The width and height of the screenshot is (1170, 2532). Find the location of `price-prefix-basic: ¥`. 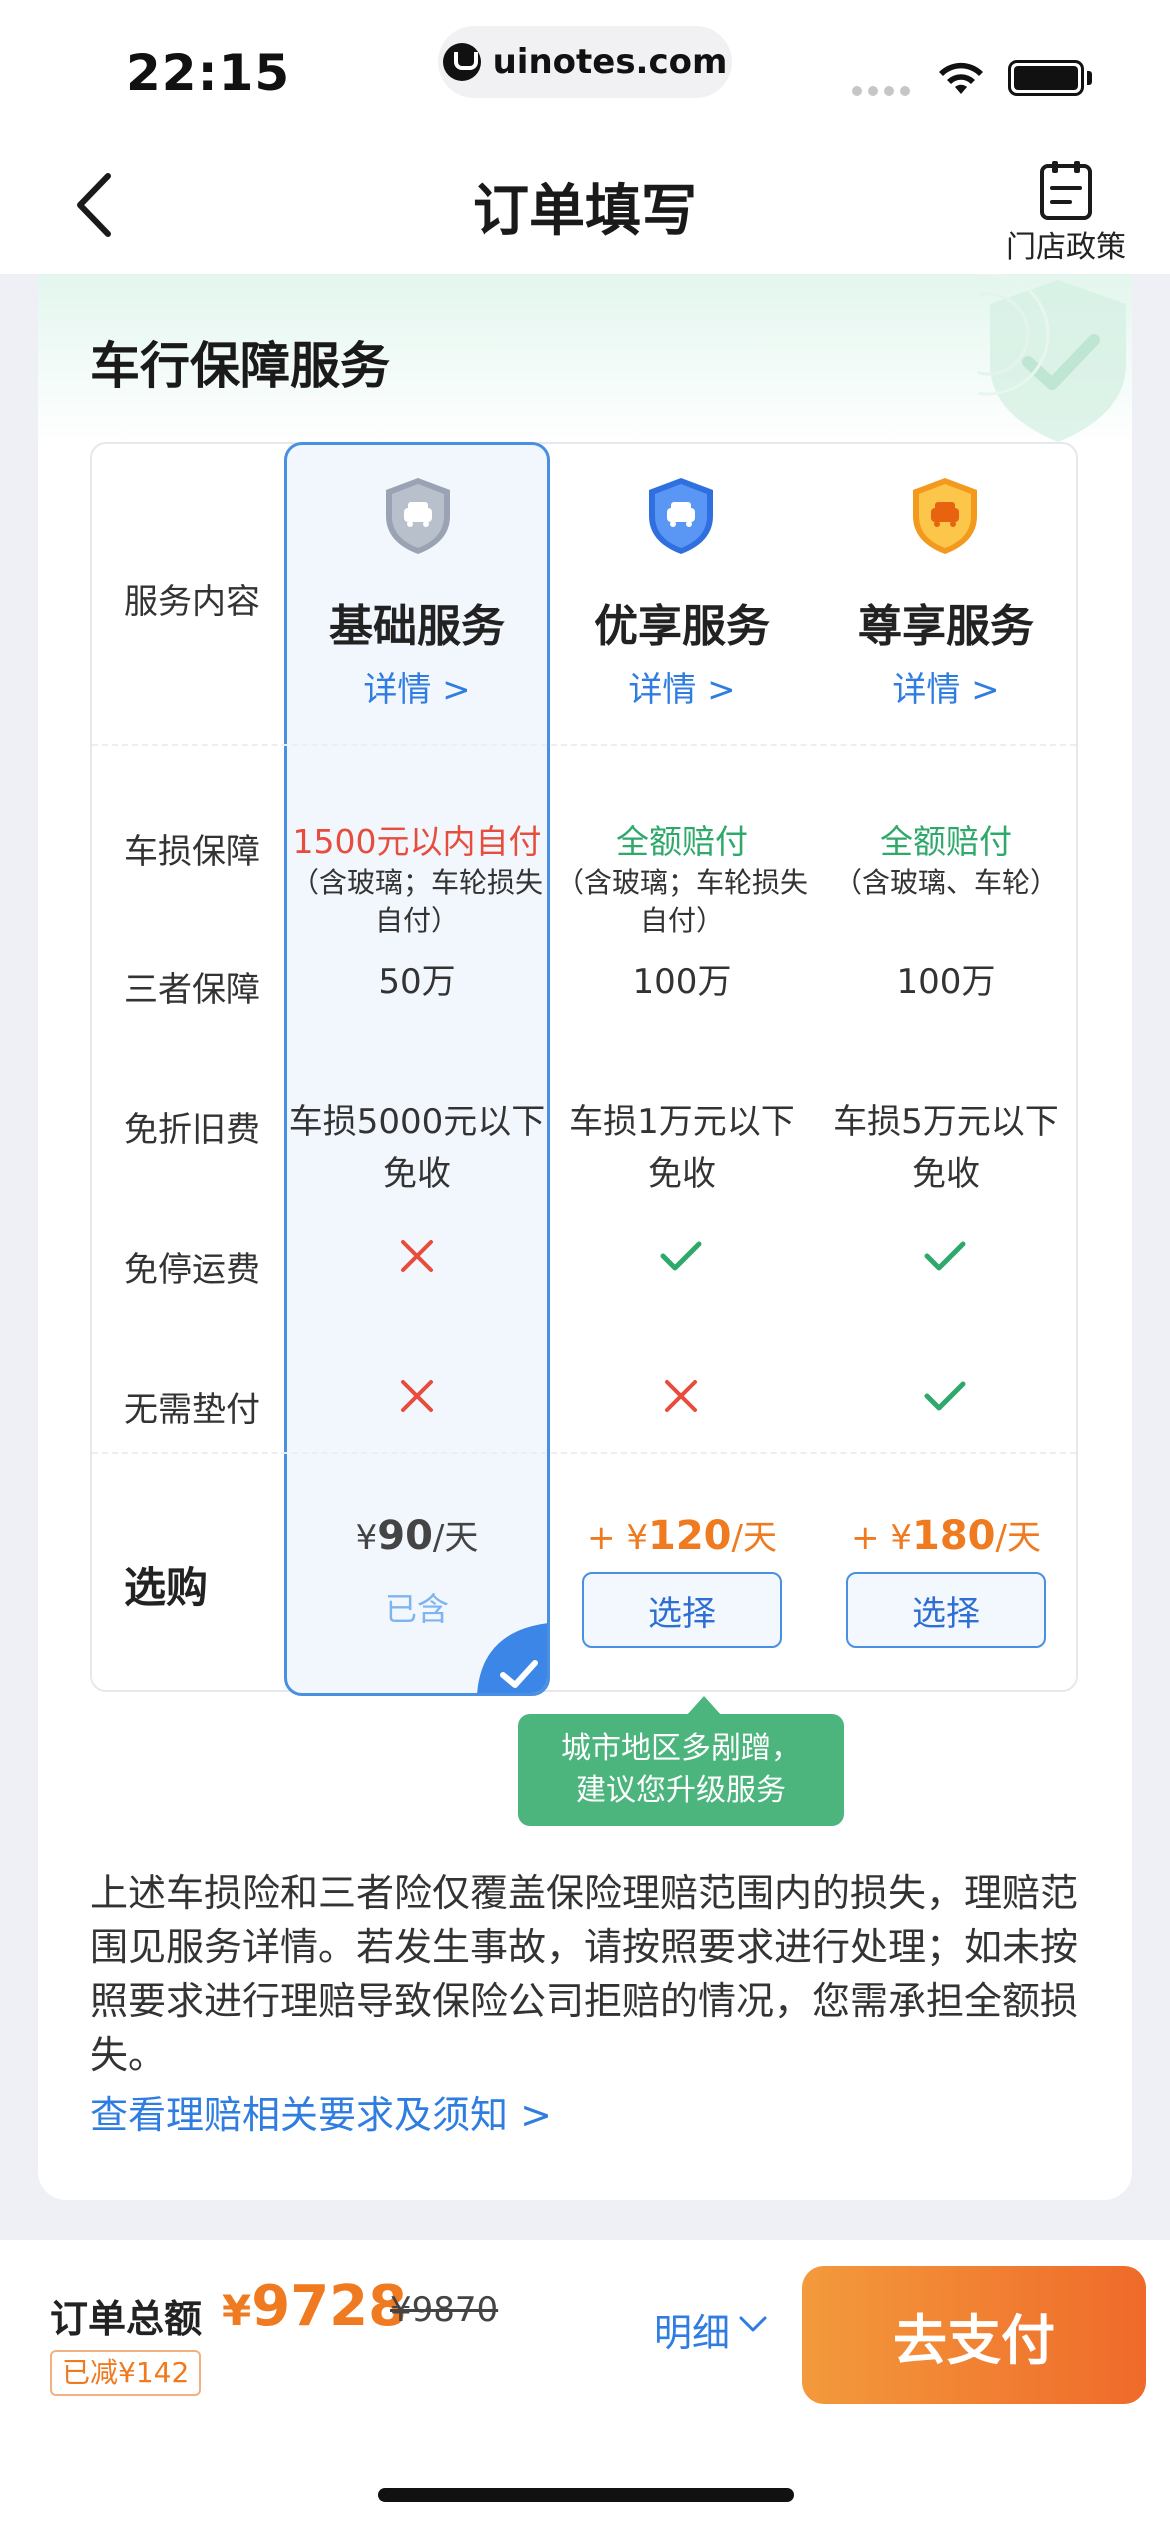

price-prefix-basic: ¥ is located at coordinates (366, 1538).